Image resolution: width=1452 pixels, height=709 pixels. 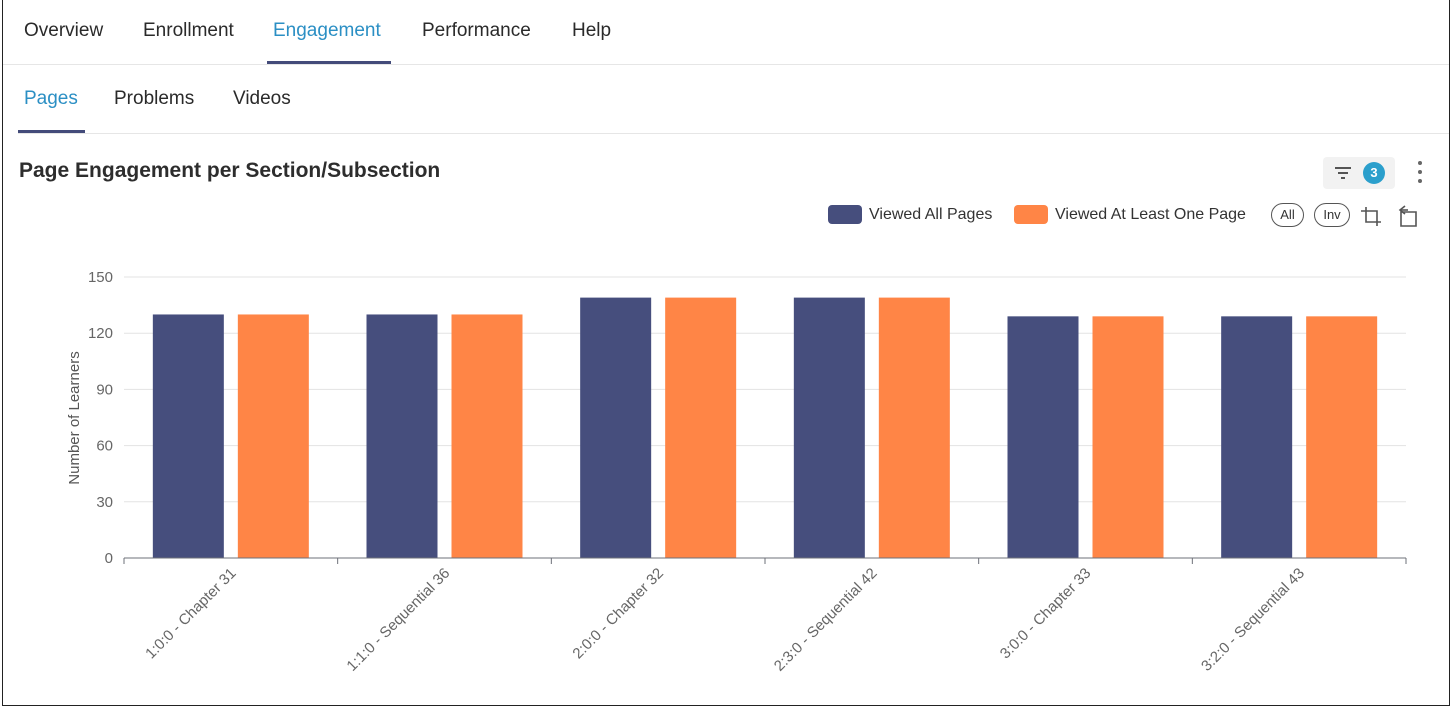 I want to click on legend-select-all-button: All, so click(x=1287, y=215).